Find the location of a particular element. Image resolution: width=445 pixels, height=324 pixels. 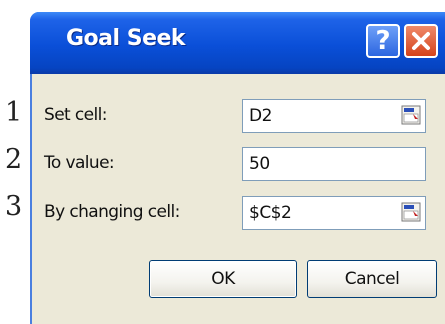

set-cell-input: D2 is located at coordinates (334, 116).